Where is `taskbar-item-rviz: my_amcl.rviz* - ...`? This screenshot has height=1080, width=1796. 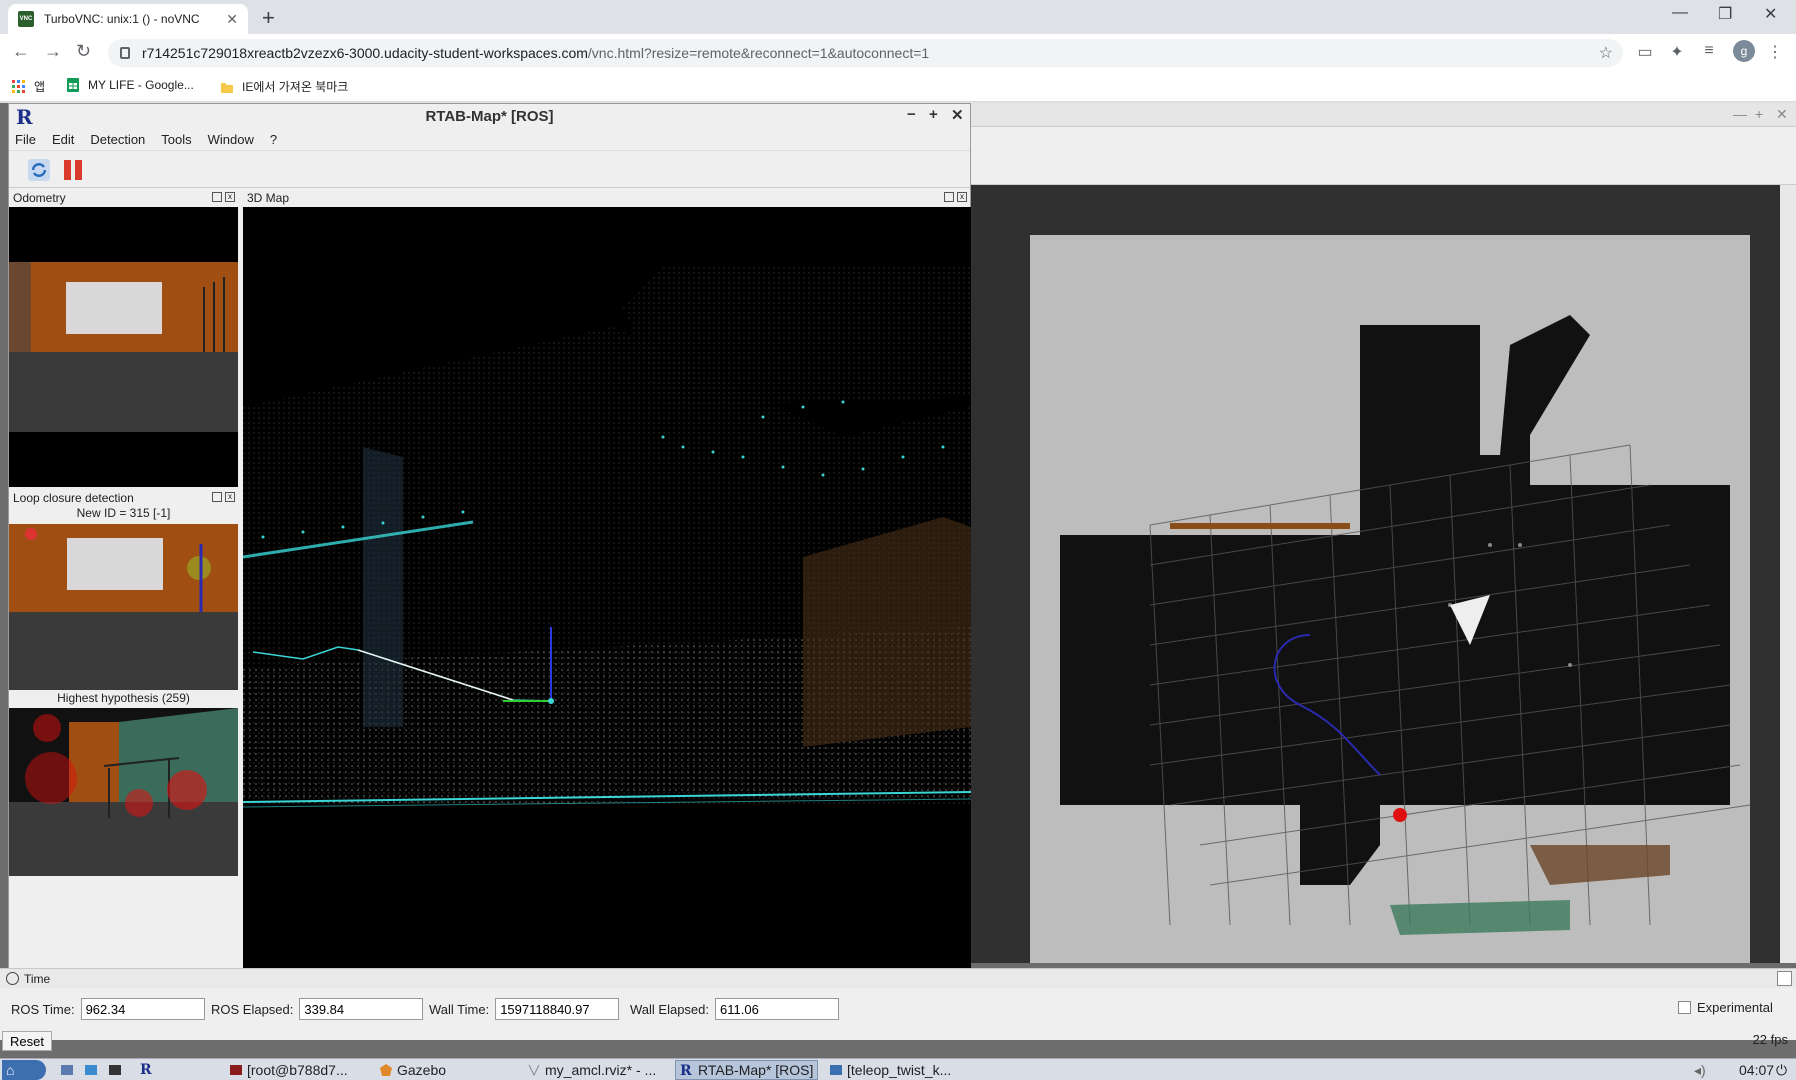 taskbar-item-rviz: my_amcl.rviz* - ... is located at coordinates (591, 1070).